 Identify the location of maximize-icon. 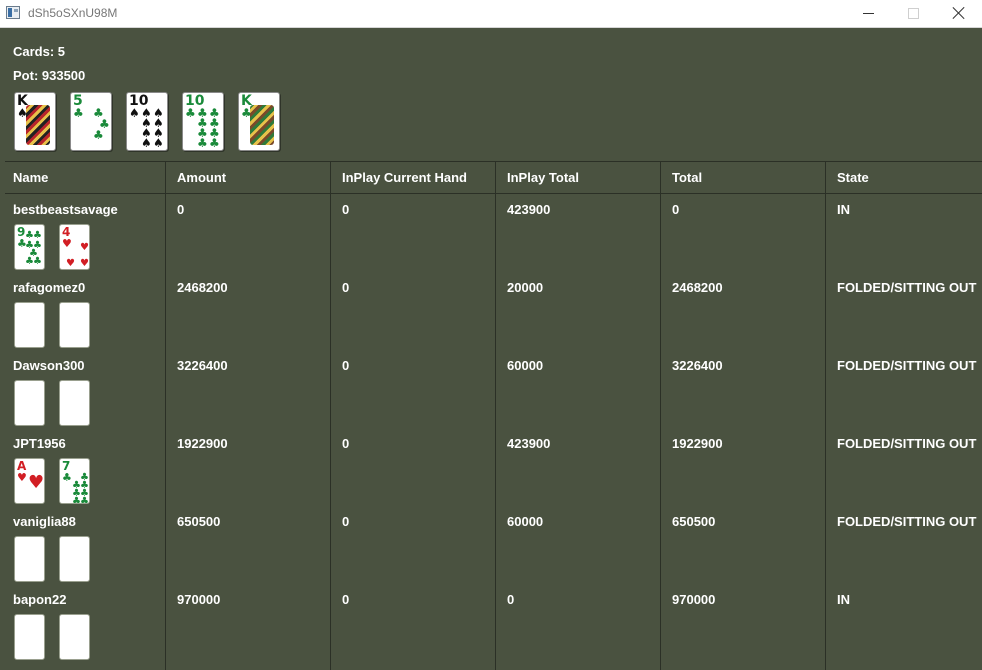
(913, 13).